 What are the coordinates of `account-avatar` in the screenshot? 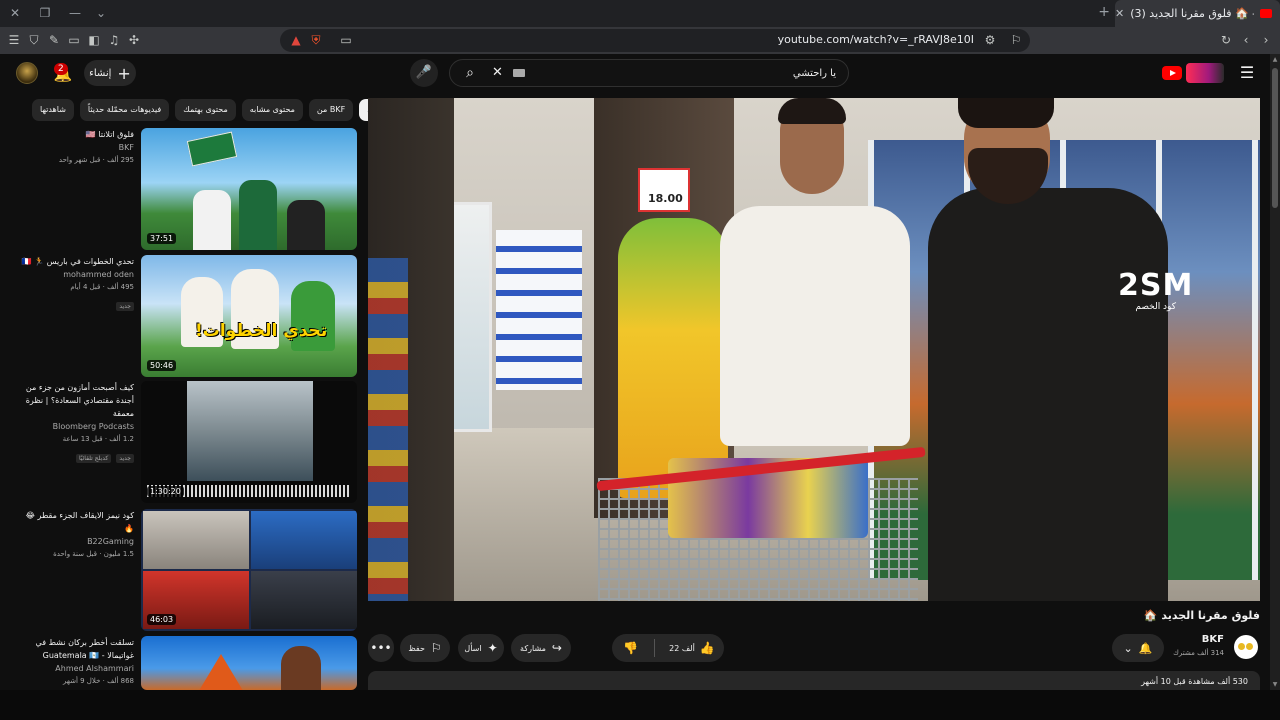 It's located at (27, 73).